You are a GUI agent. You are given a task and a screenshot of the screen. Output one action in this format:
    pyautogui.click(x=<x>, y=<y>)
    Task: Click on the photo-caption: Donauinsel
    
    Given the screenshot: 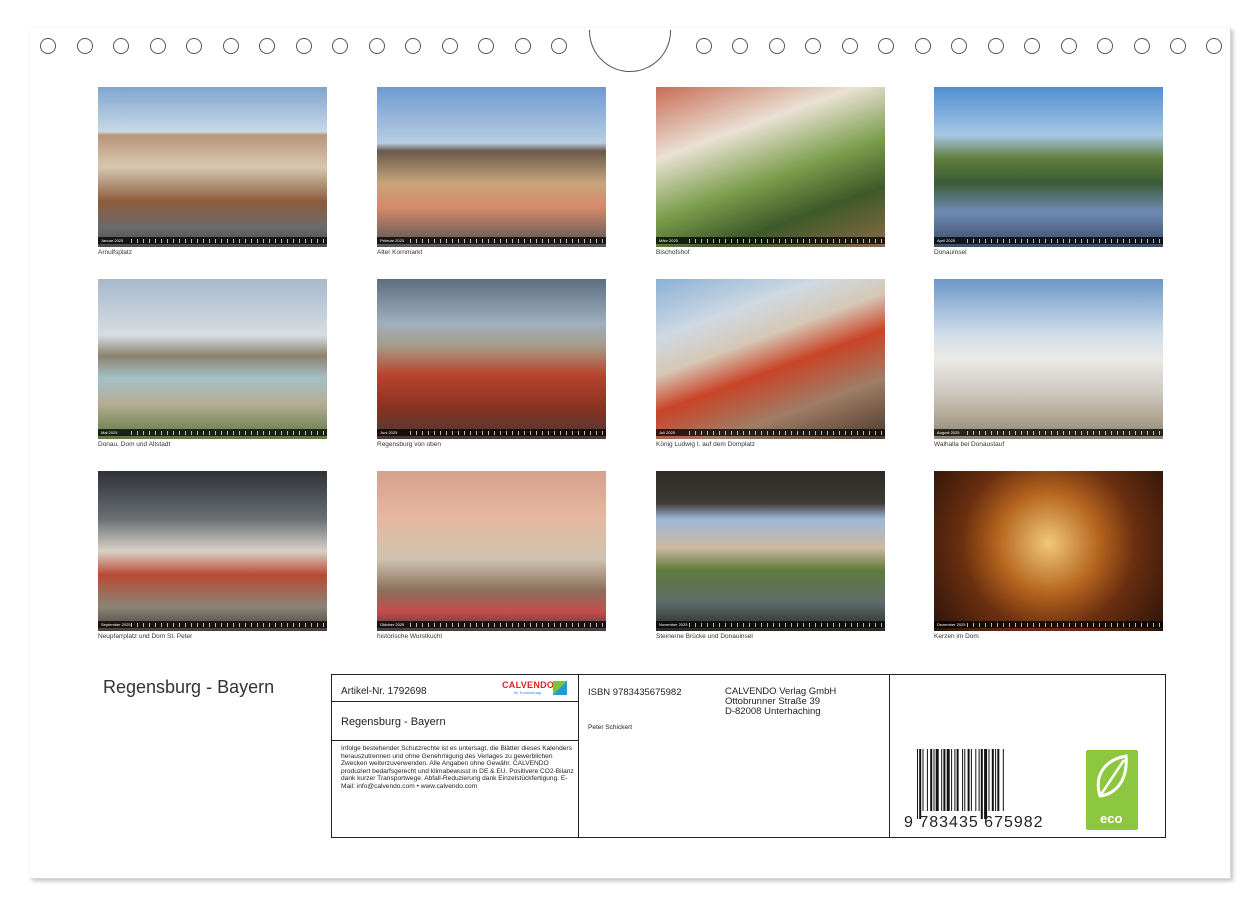 What is the action you would take?
    pyautogui.click(x=950, y=252)
    